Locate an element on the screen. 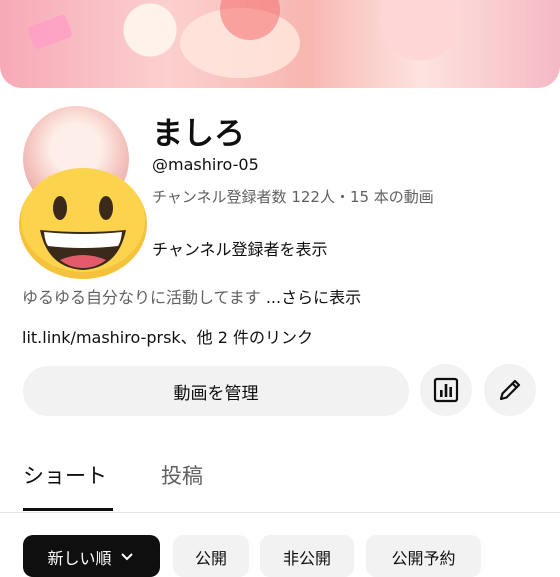  bar-chart-icon is located at coordinates (446, 390).